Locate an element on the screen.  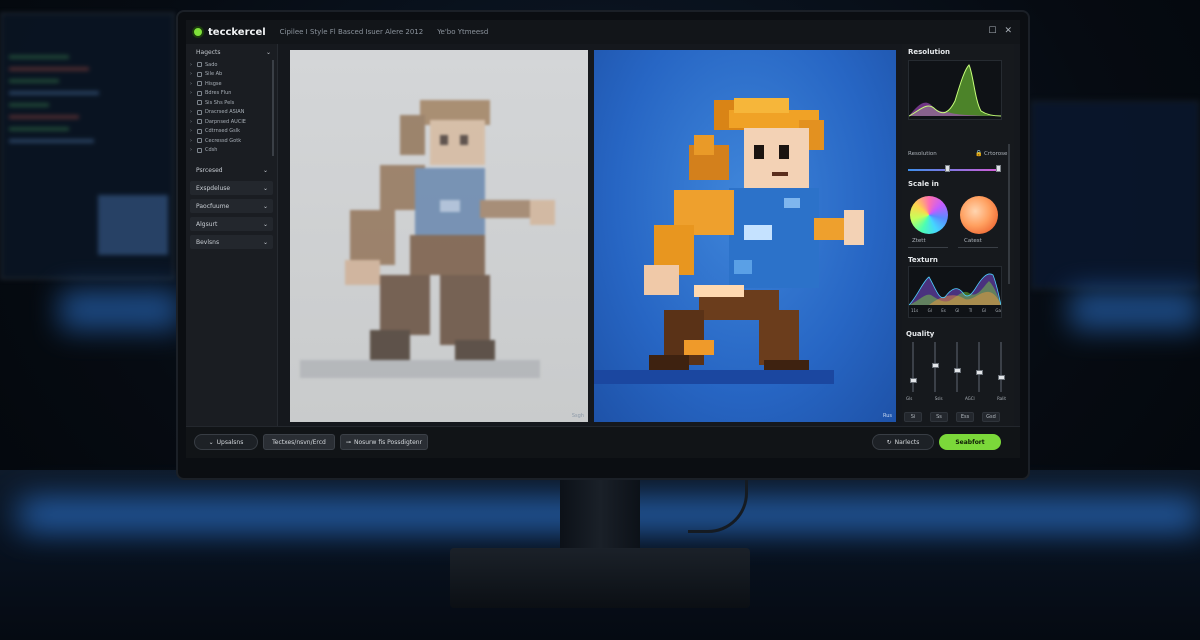
original-sprite is located at coordinates (427, 239).